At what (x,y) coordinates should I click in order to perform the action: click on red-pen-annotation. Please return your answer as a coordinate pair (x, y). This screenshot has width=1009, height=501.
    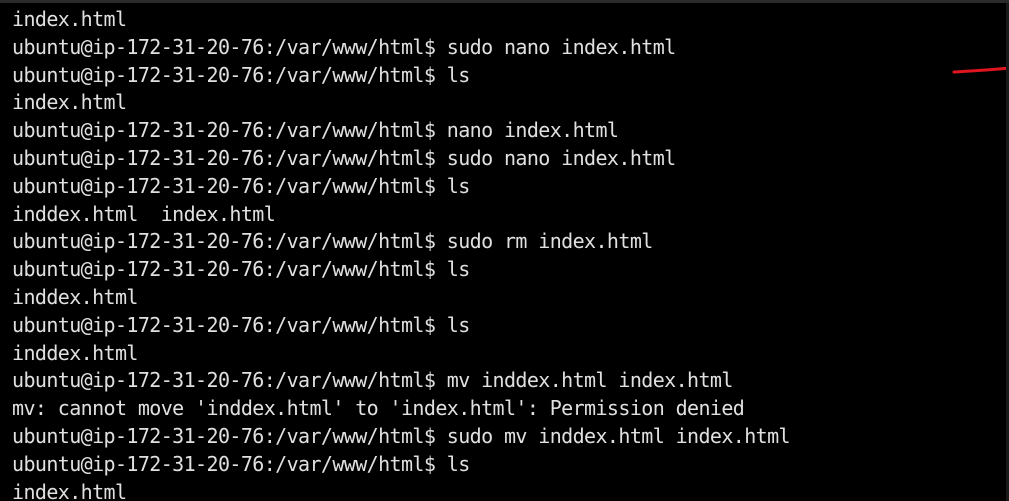
    Looking at the image, I should click on (980, 70).